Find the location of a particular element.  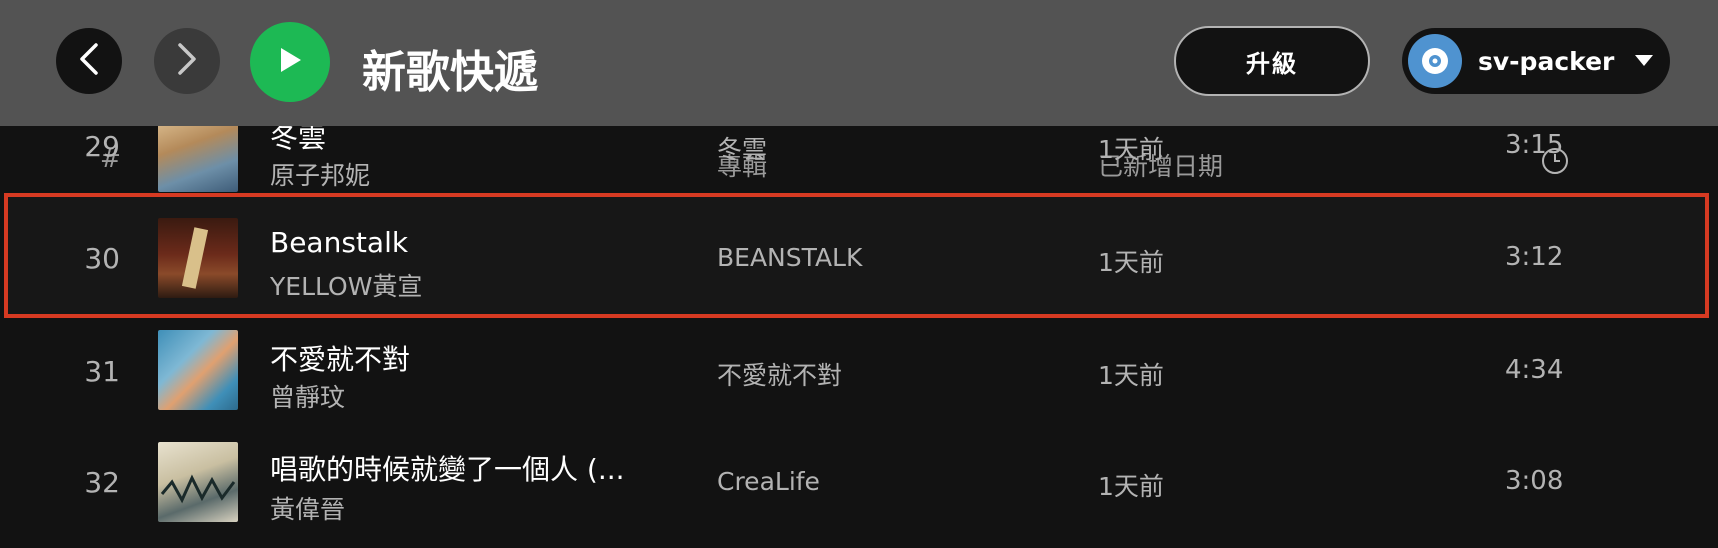

track-title: 不愛就不對 is located at coordinates (340, 358).